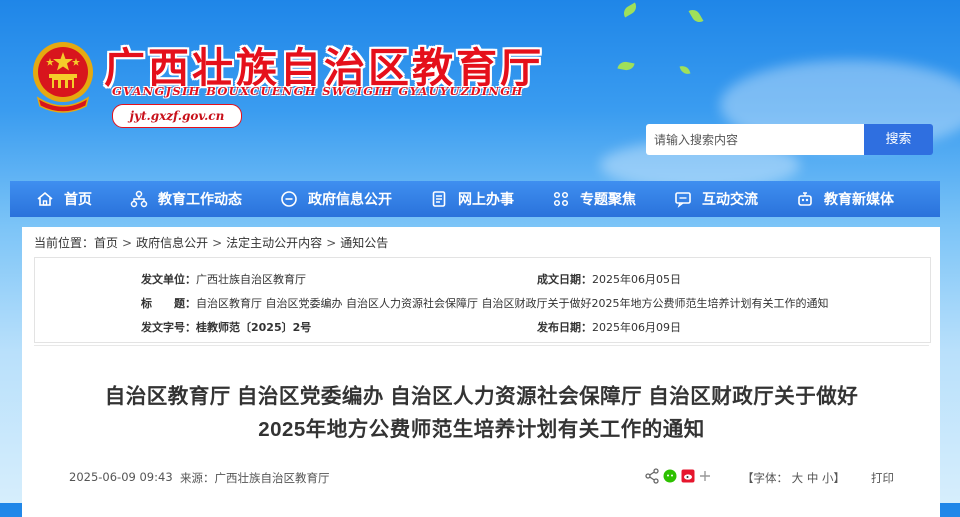 Image resolution: width=960 pixels, height=517 pixels. What do you see at coordinates (564, 279) in the screenshot?
I see `meta-date-label: 成文日期：` at bounding box center [564, 279].